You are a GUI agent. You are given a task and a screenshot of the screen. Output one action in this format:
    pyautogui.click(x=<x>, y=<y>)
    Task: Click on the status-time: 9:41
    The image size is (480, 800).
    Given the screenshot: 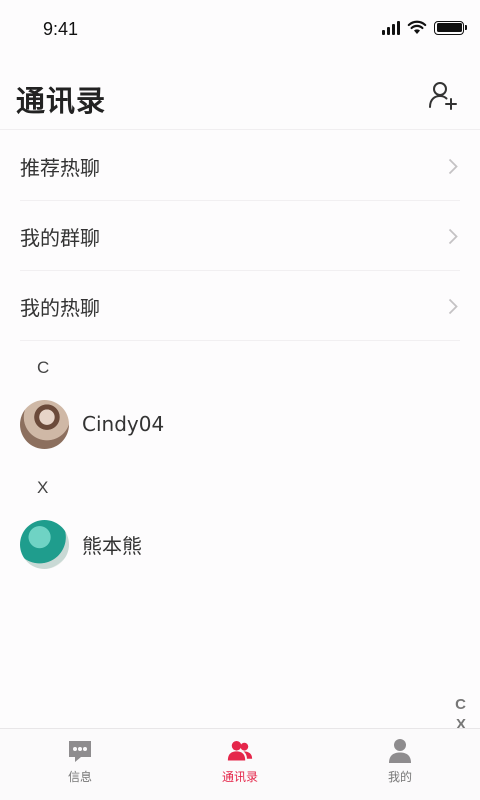 What is the action you would take?
    pyautogui.click(x=61, y=29)
    